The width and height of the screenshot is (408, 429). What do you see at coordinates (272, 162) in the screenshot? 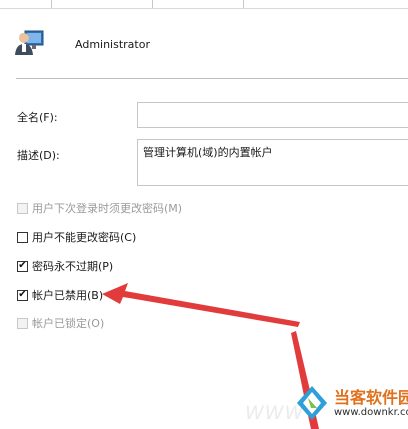
I see `description-field: 管理计算机(域)的内置帐户` at bounding box center [272, 162].